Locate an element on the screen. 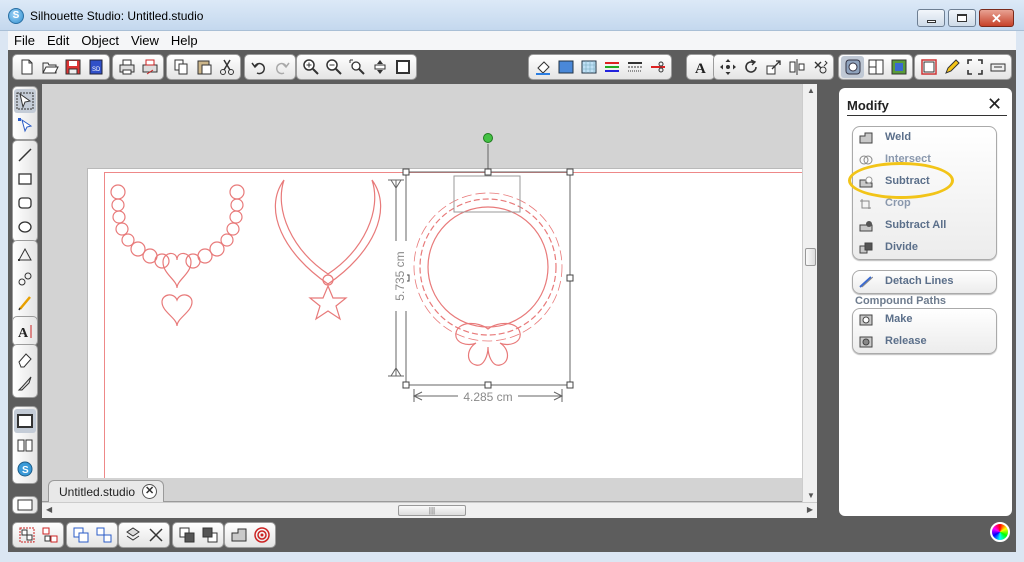 The image size is (1024, 562). weld-label: Weld is located at coordinates (898, 137).